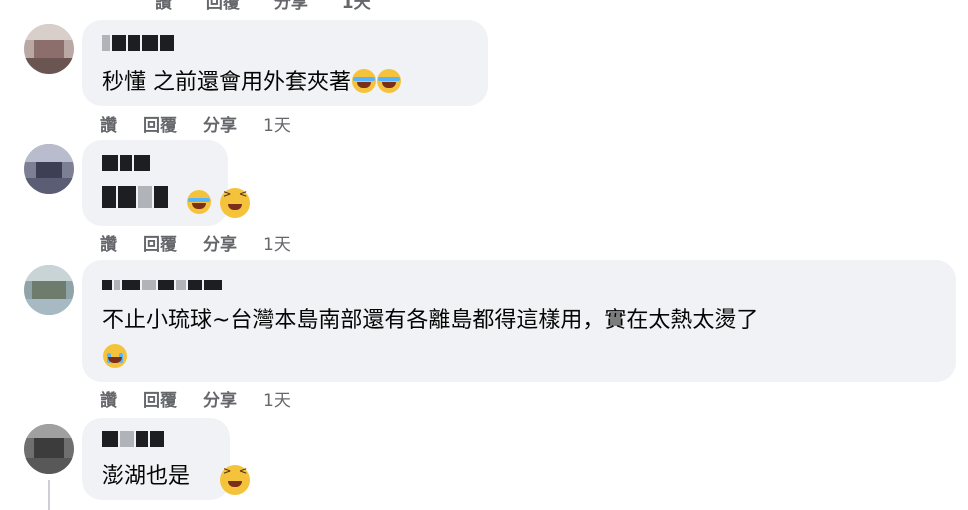 The height and width of the screenshot is (510, 968). Describe the element at coordinates (155, 183) in the screenshot. I see `comment-bubble` at that location.